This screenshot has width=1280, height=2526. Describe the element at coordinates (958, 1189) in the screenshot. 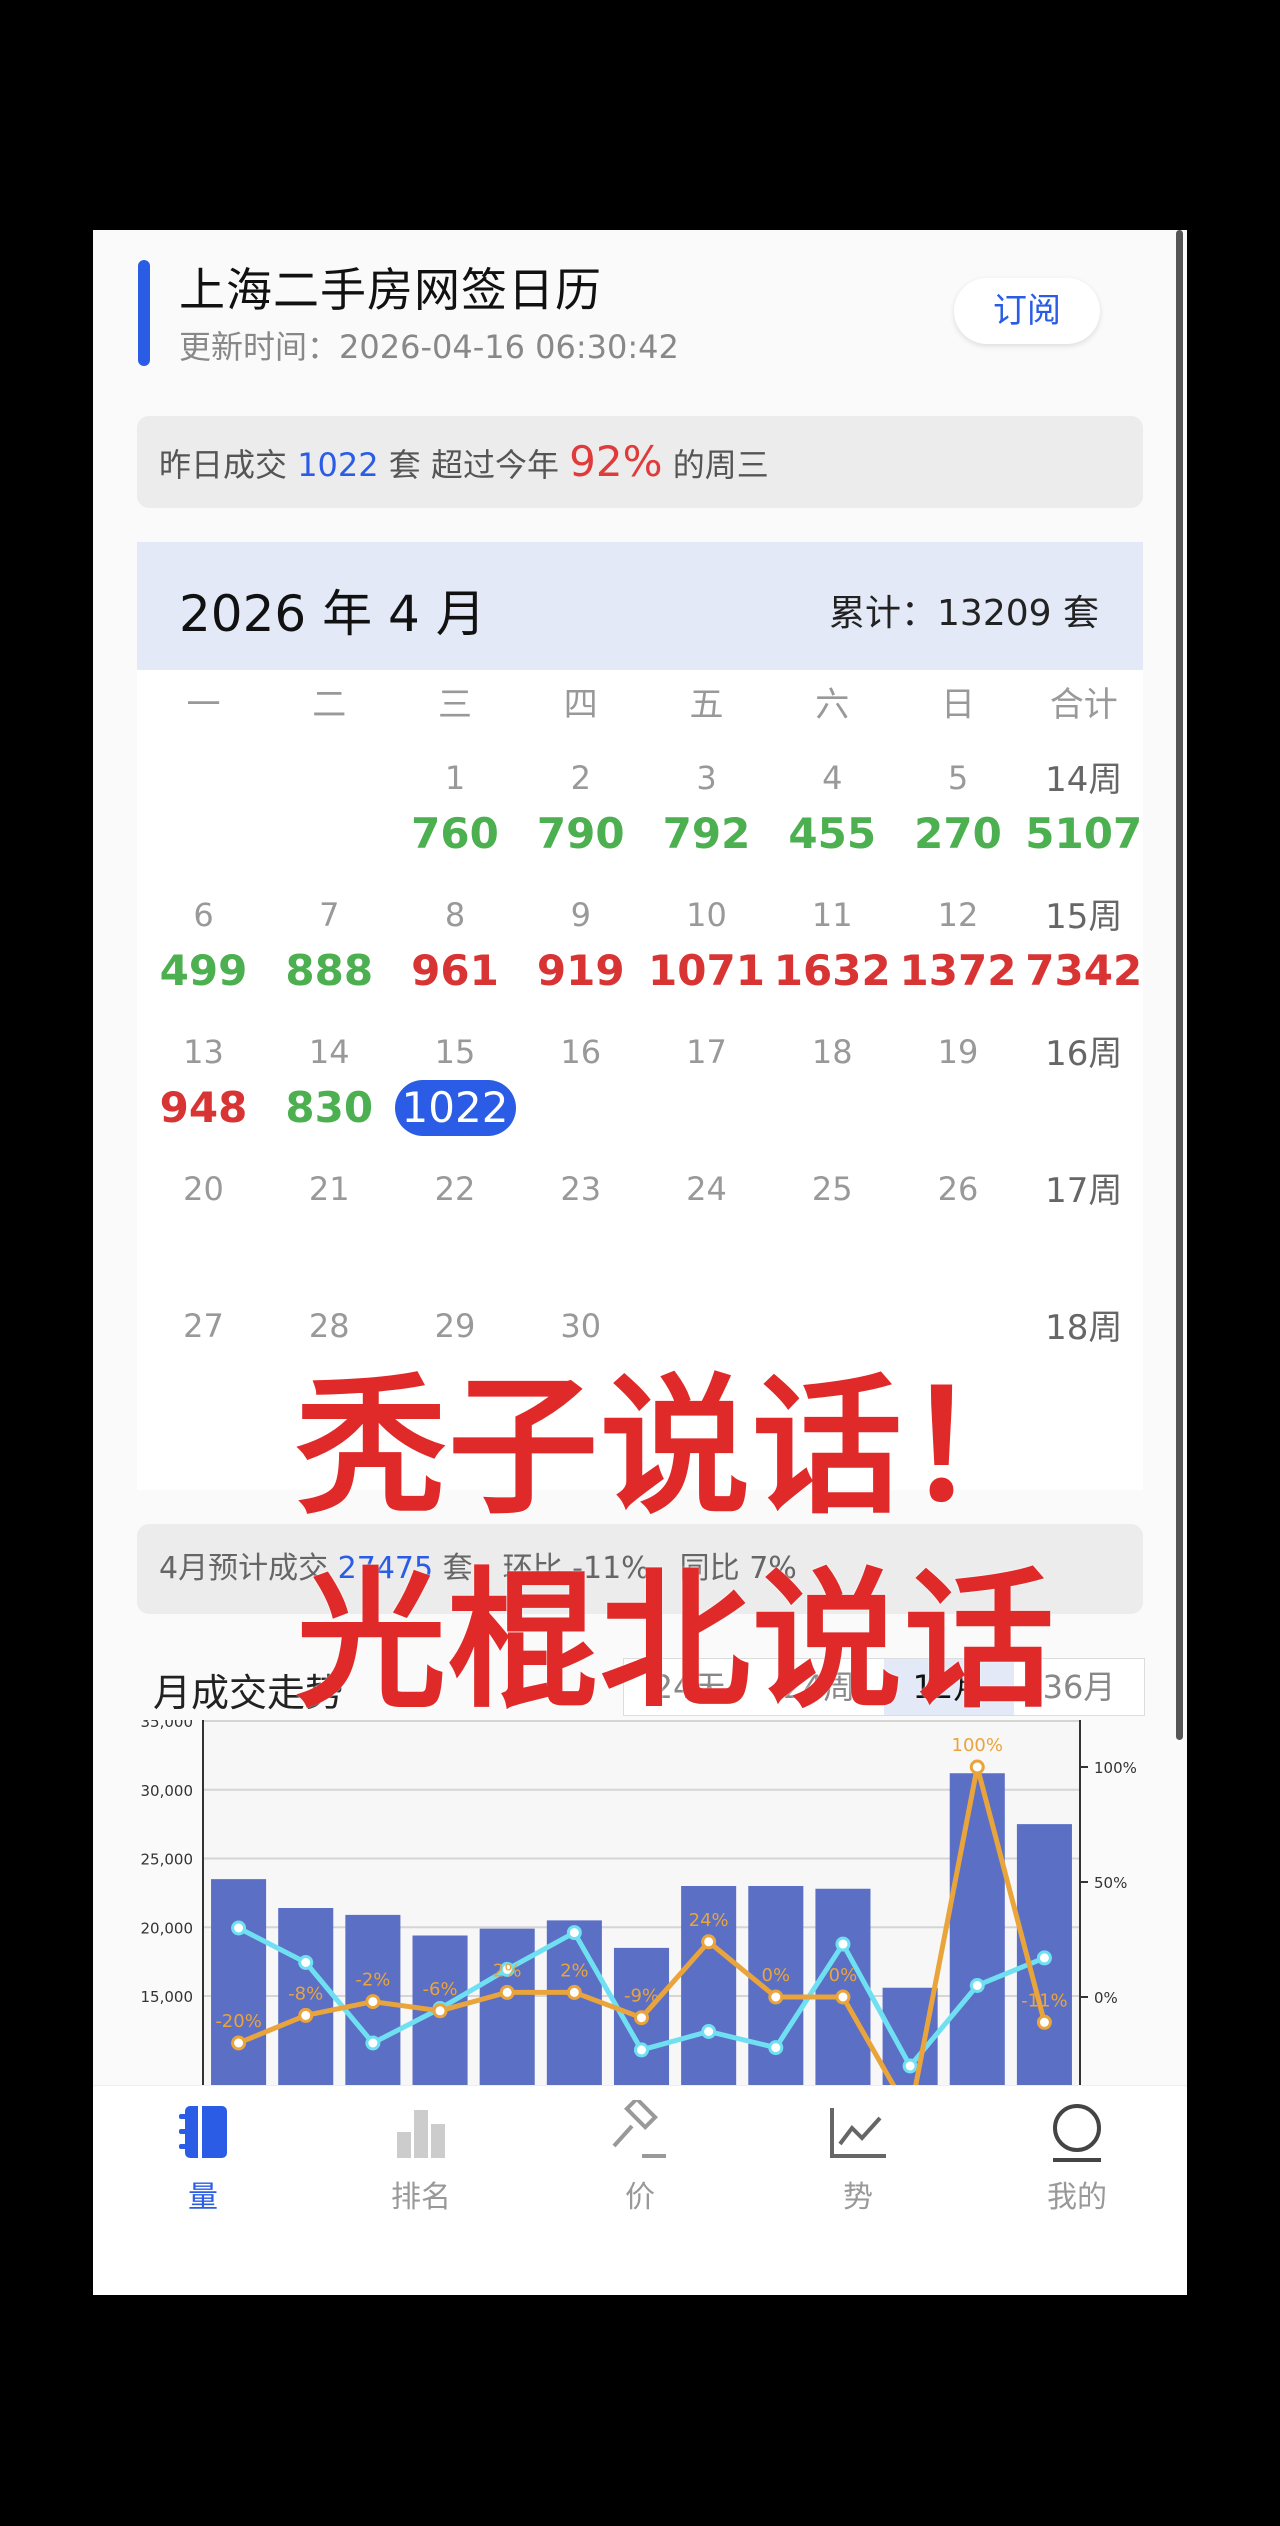

I see `day-number: 26` at that location.